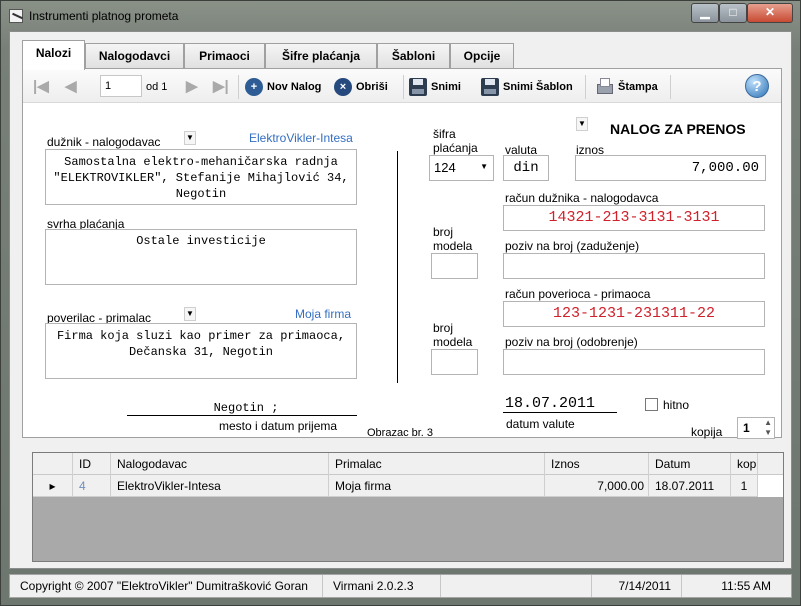 This screenshot has width=801, height=606. What do you see at coordinates (572, 246) in the screenshot?
I see `reference-debit-label: poziv na broj (zaduženje)` at bounding box center [572, 246].